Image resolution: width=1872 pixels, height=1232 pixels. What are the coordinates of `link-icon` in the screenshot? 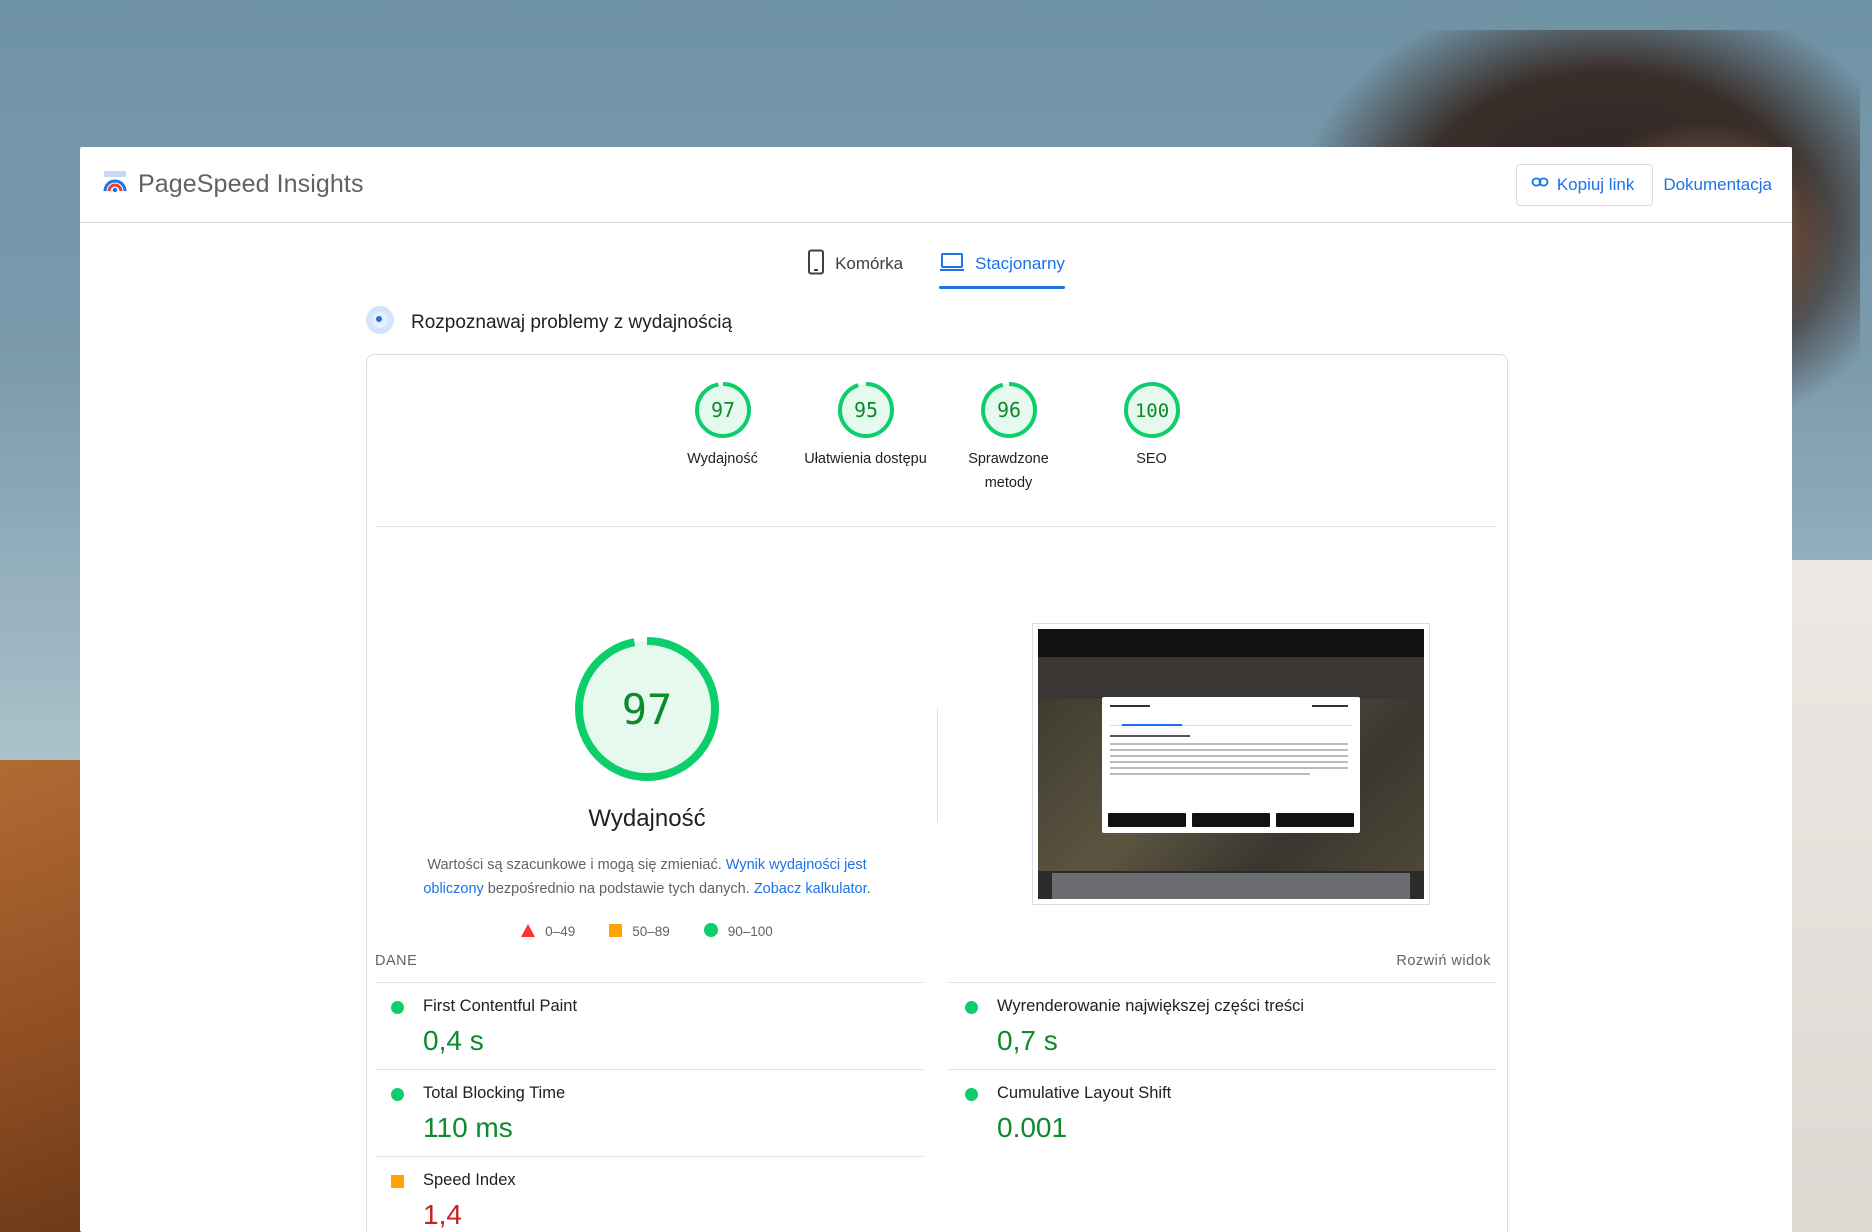 It's located at (1540, 184).